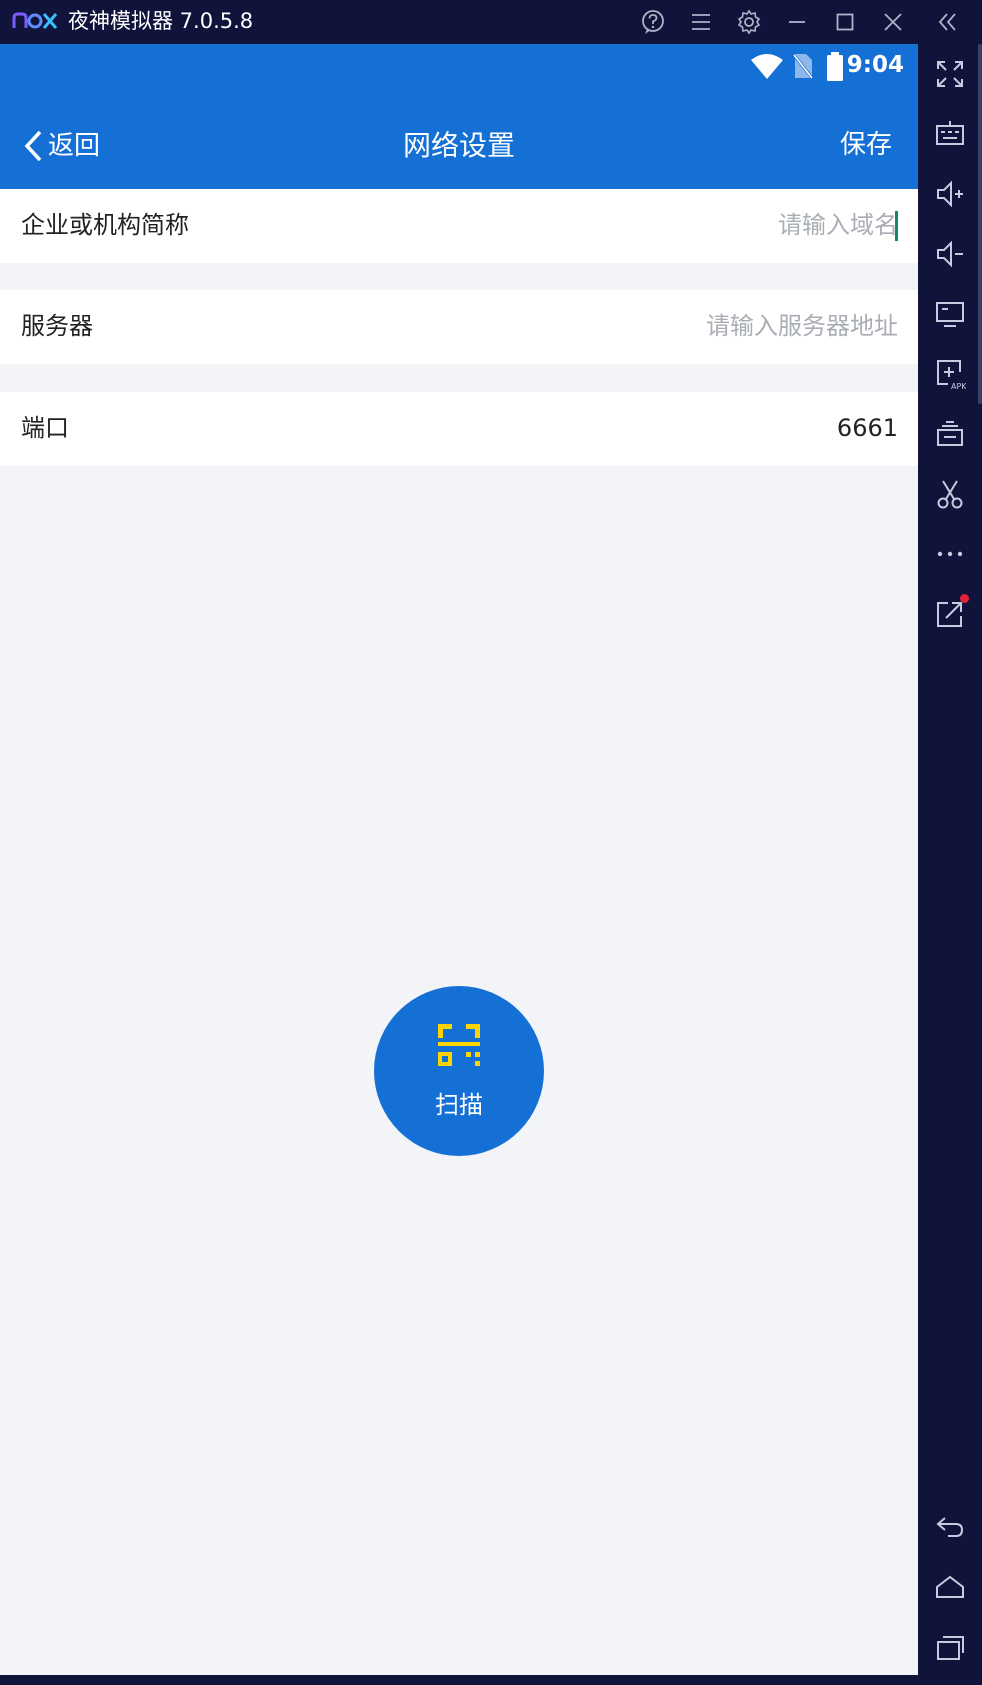 The height and width of the screenshot is (1685, 982). Describe the element at coordinates (105, 225) in the screenshot. I see `org-name-label: 企业或机构简称` at that location.